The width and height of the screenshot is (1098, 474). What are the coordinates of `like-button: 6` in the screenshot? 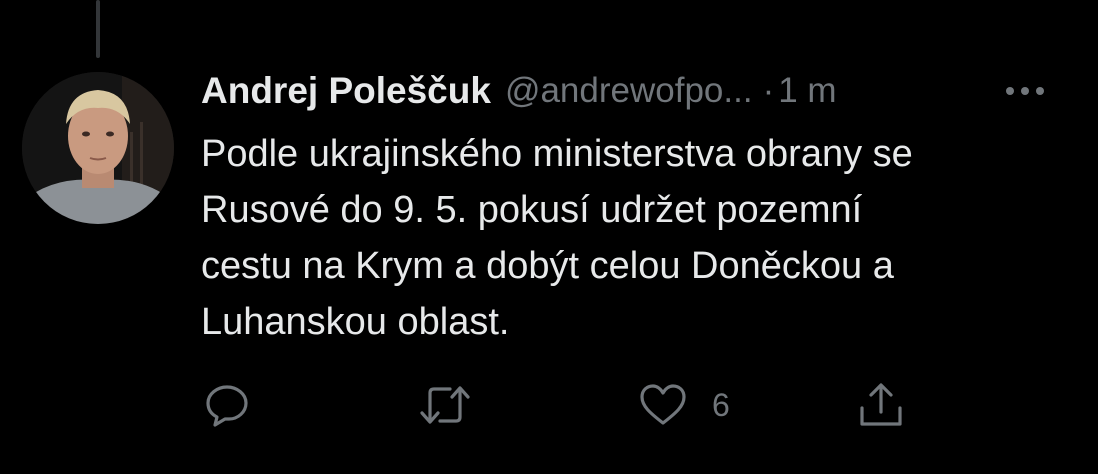 It's located at (684, 405).